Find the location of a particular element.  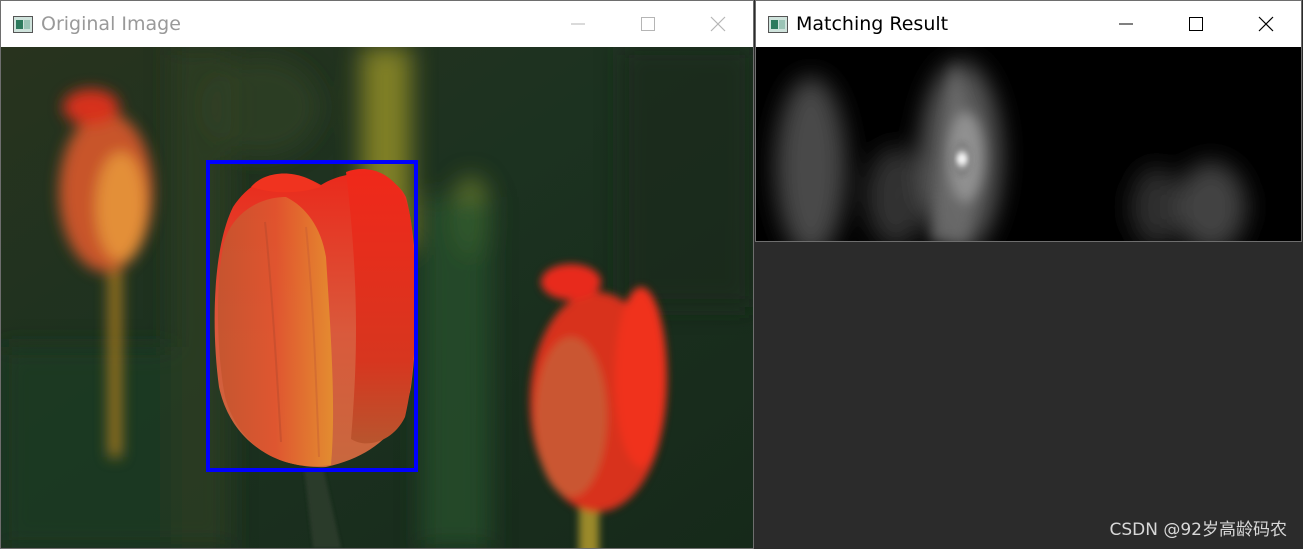

window-title: Matching Result is located at coordinates (872, 24).